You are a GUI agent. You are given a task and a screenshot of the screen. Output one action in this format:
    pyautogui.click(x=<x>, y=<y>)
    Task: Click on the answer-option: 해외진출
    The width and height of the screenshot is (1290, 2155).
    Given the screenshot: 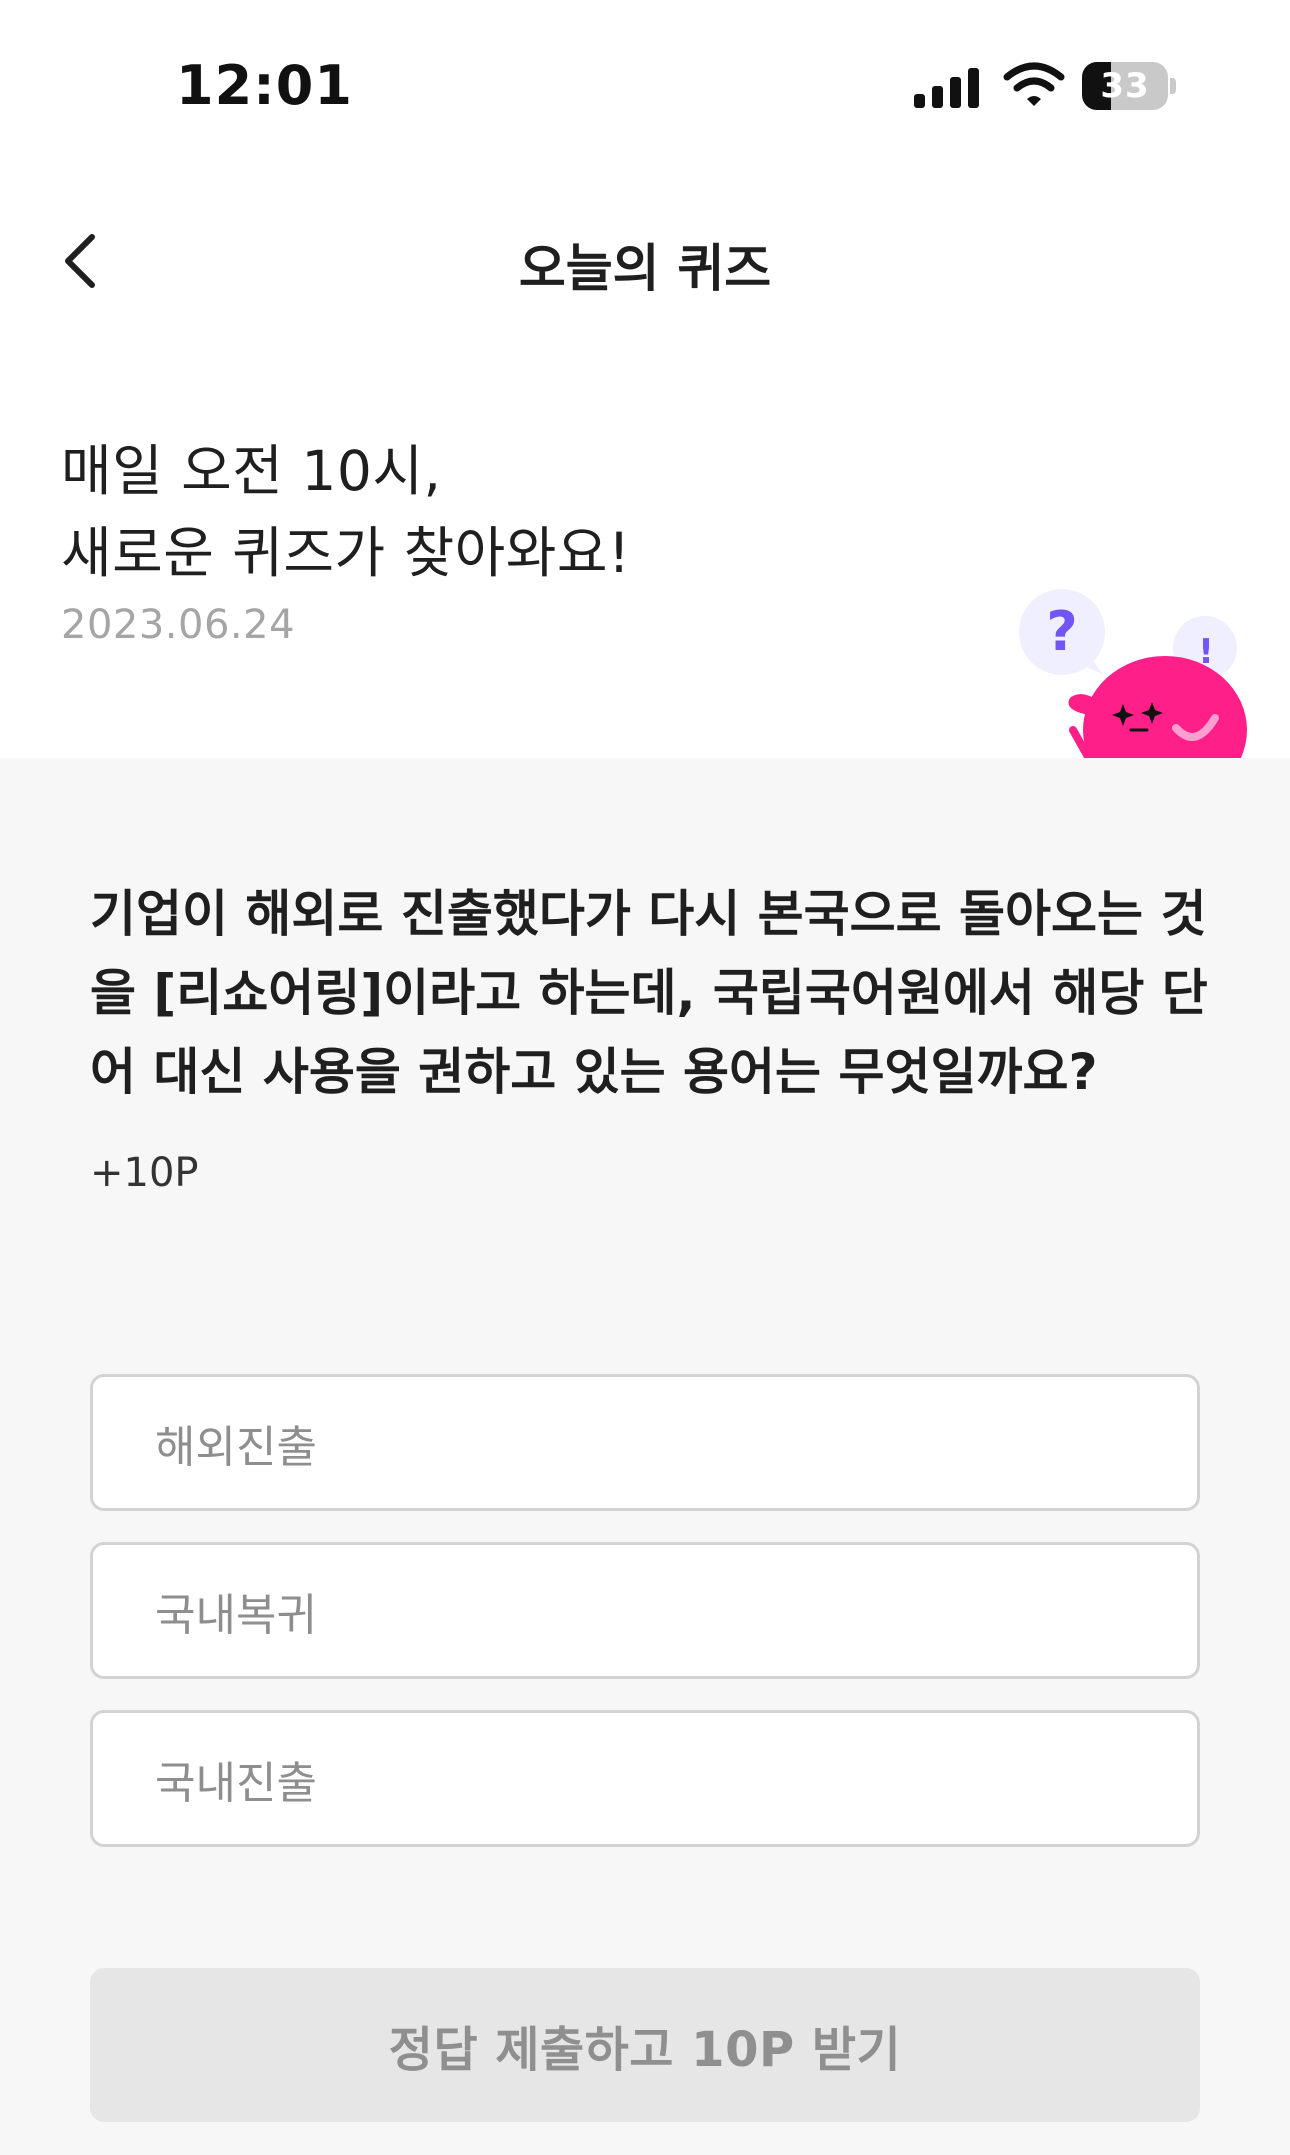 What is the action you would take?
    pyautogui.click(x=645, y=1442)
    